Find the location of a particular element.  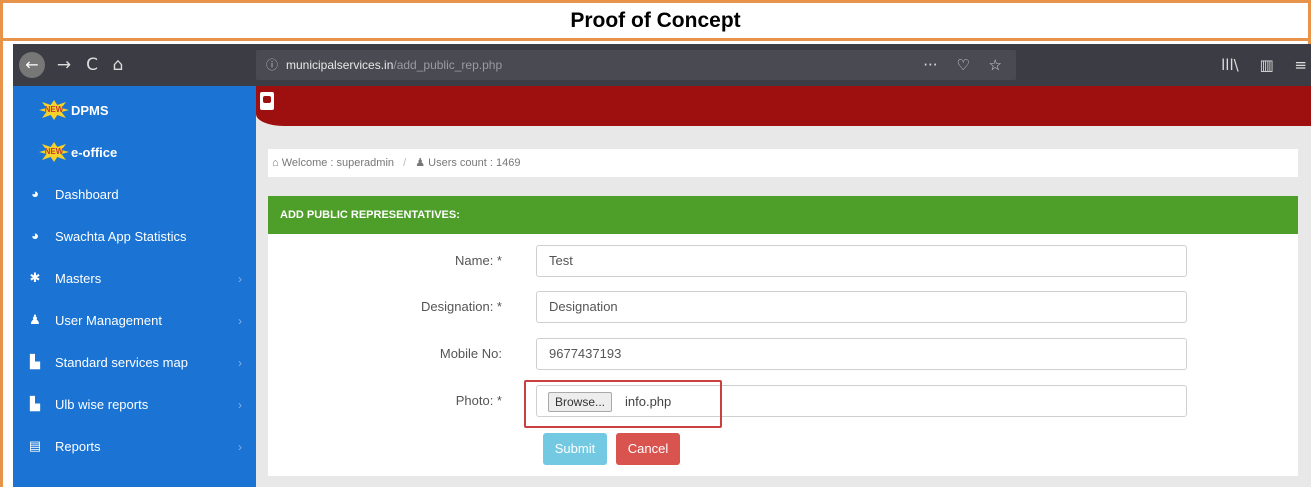

page-actions-icon: ··· is located at coordinates (930, 65).